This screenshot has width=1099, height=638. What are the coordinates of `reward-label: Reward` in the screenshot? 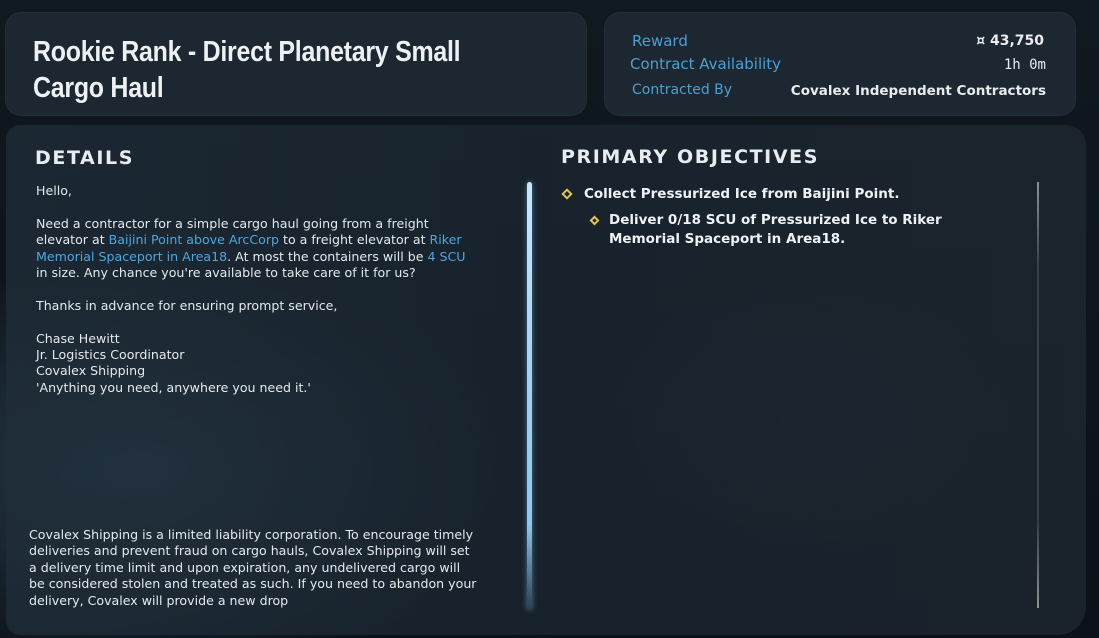 It's located at (660, 41).